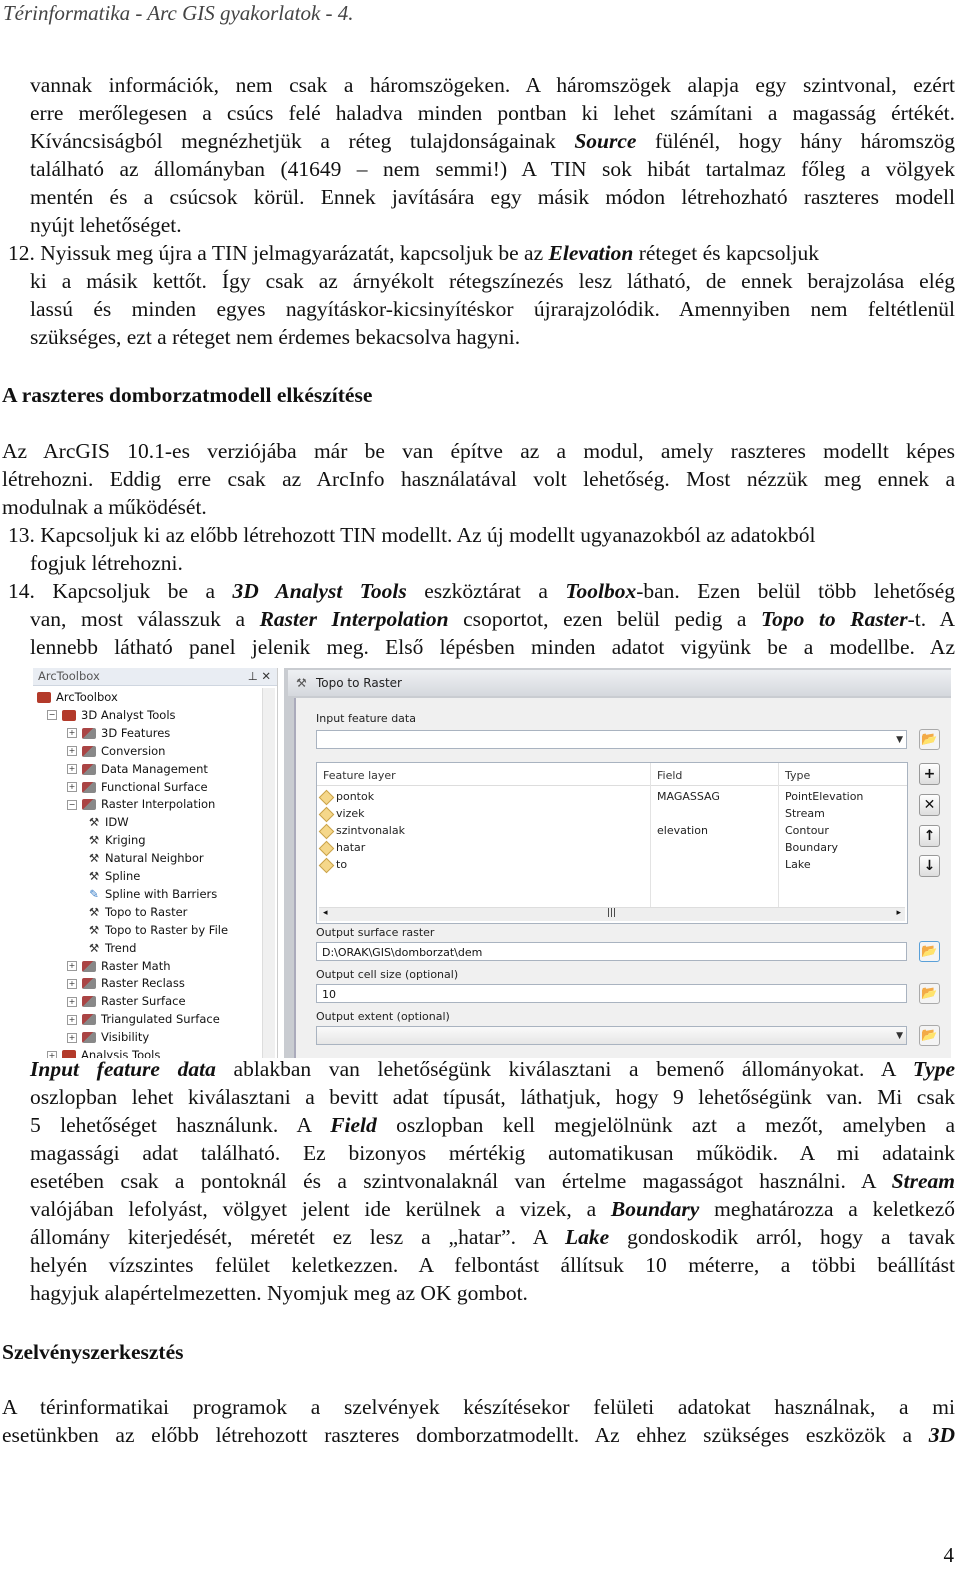 The height and width of the screenshot is (1569, 960). I want to click on move-down-button: ↓, so click(929, 866).